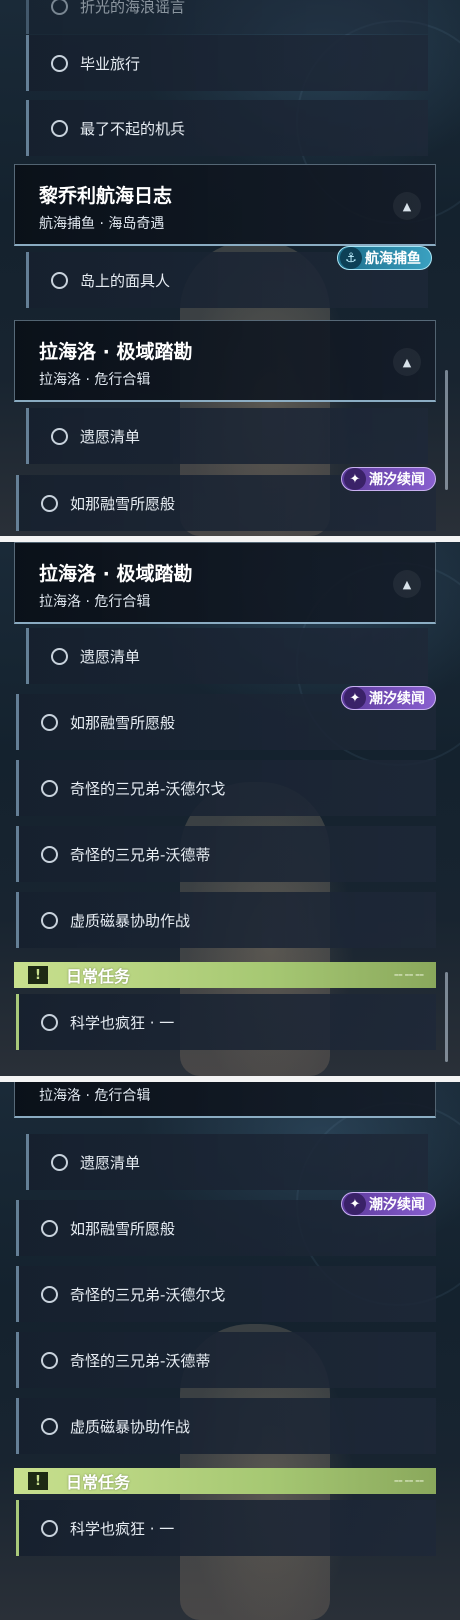 This screenshot has width=460, height=1620. Describe the element at coordinates (125, 280) in the screenshot. I see `quest-item-label: 岛上的面具人` at that location.